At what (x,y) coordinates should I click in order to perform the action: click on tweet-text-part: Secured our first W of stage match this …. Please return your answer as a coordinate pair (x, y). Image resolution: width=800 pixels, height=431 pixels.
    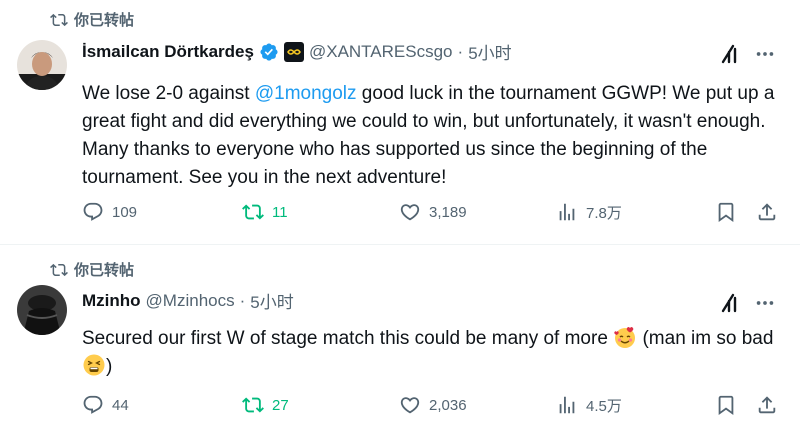
    Looking at the image, I should click on (348, 338).